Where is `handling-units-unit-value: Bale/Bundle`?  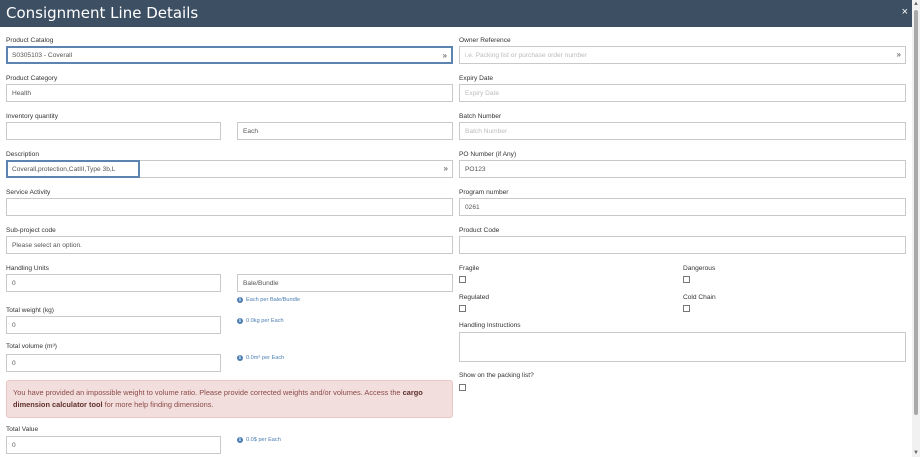 handling-units-unit-value: Bale/Bundle is located at coordinates (261, 283).